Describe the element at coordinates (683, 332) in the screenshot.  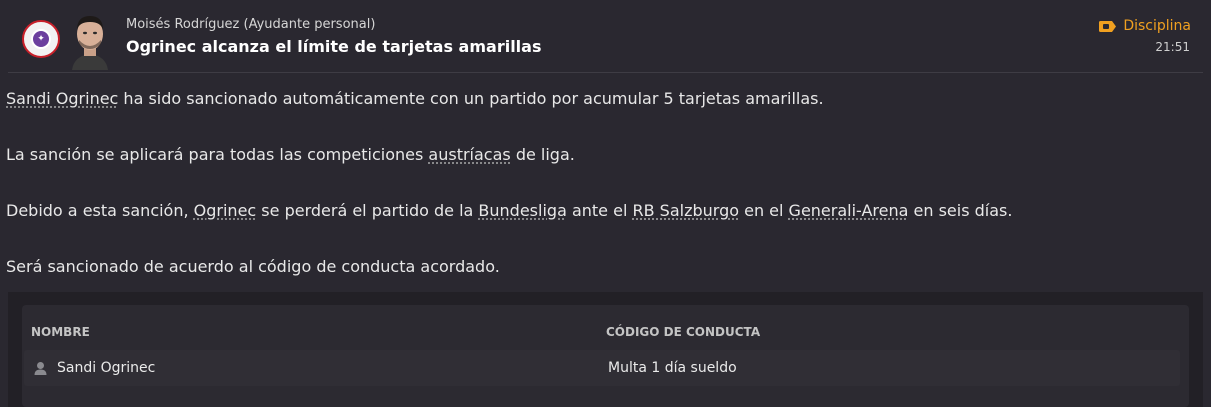
I see `column-header-conduct: CÓDIGO DE CONDUCTA` at that location.